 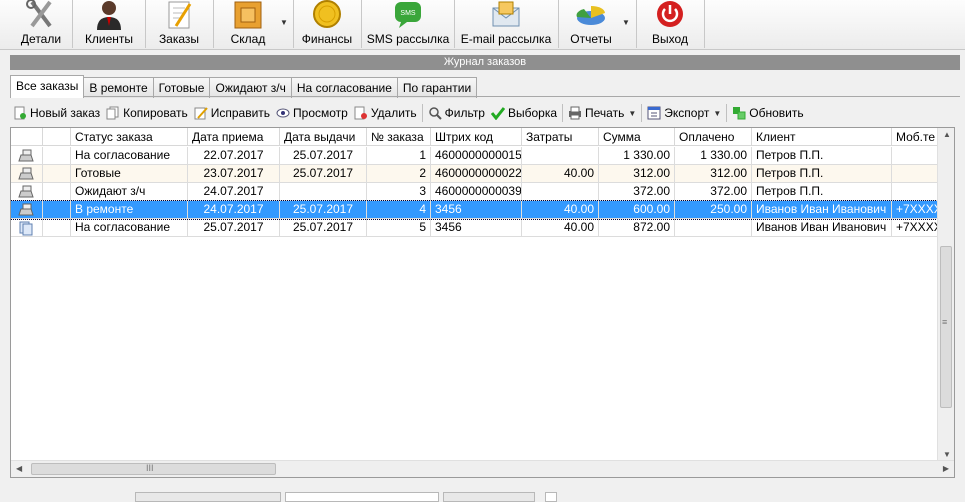 I want to click on column-header-mark, so click(x=57, y=137).